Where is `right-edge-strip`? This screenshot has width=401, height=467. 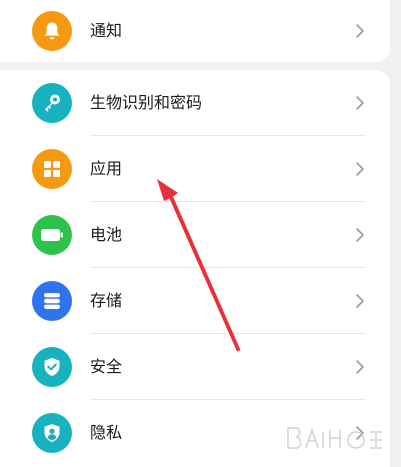 right-edge-strip is located at coordinates (395, 233).